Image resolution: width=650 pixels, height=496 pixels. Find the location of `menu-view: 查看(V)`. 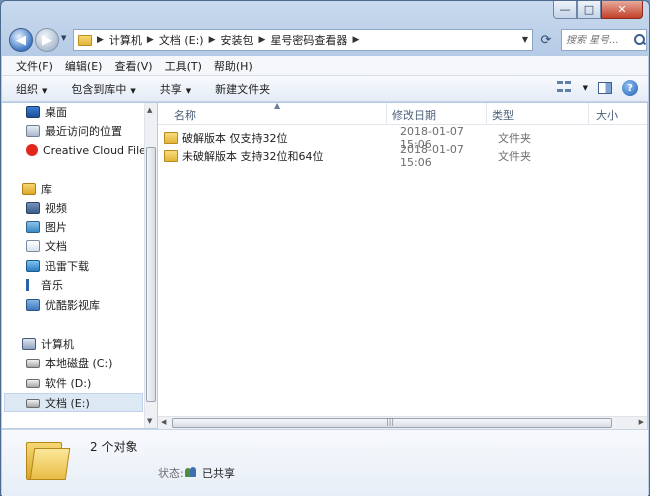

menu-view: 查看(V) is located at coordinates (133, 66).